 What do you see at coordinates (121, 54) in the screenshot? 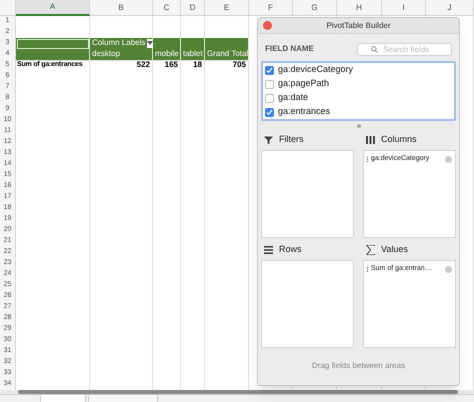
I see `pivot-column-header: desktop` at bounding box center [121, 54].